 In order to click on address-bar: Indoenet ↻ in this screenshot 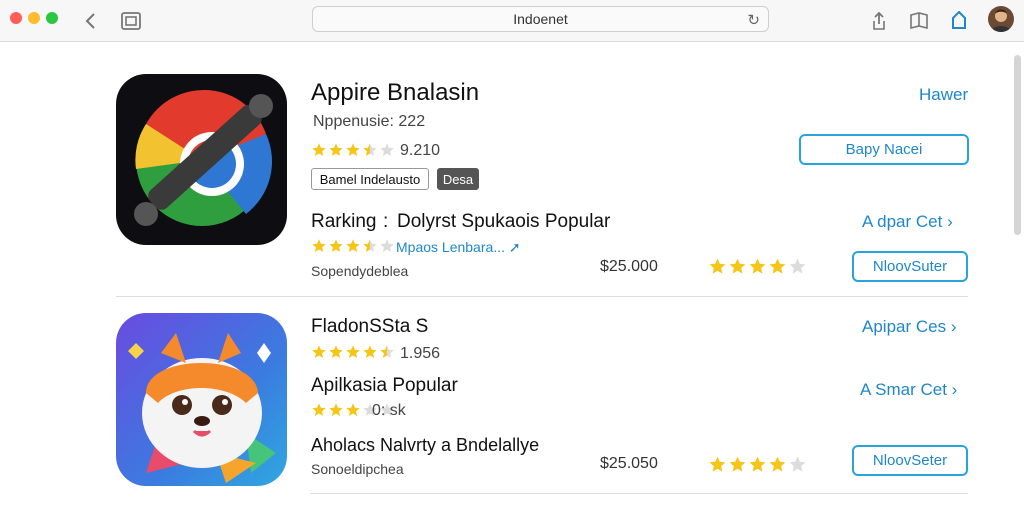, I will do `click(540, 19)`.